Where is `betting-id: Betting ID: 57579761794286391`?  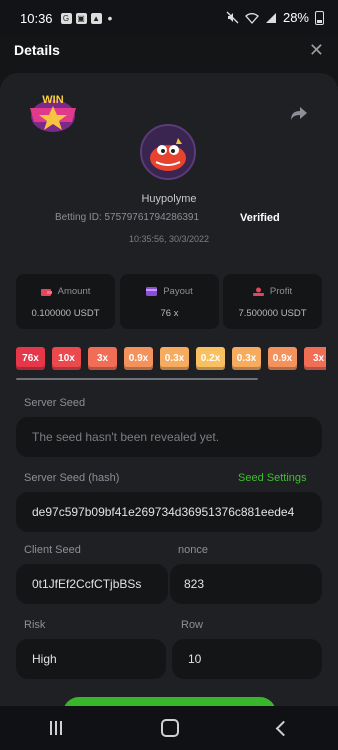
betting-id: Betting ID: 57579761794286391 is located at coordinates (127, 217).